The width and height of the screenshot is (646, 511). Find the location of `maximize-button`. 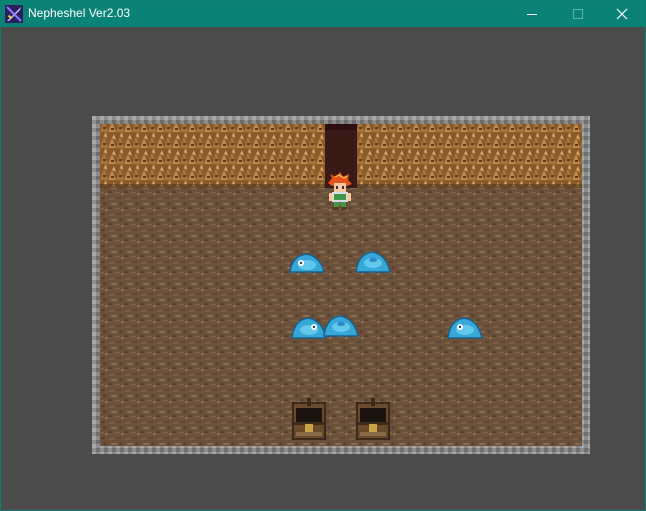

maximize-button is located at coordinates (578, 14).